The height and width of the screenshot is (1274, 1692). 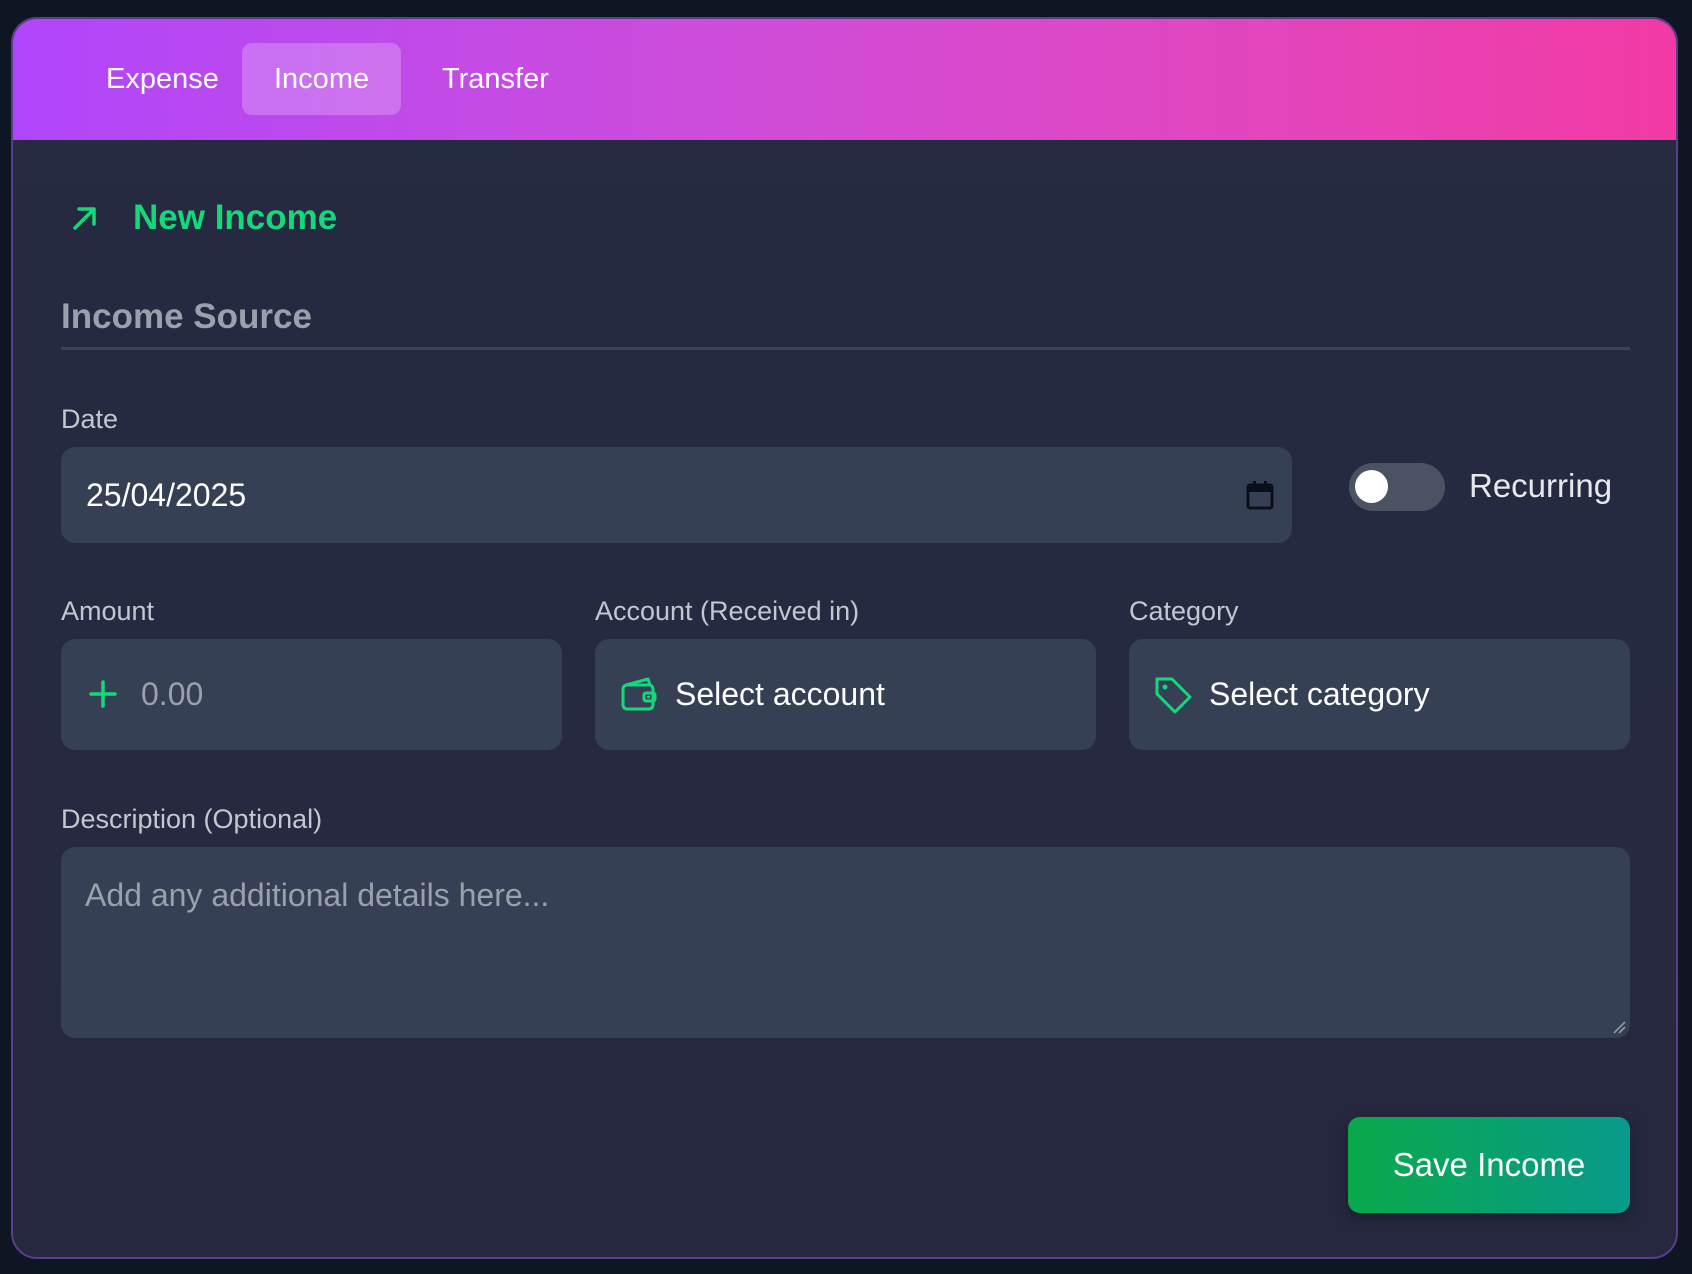 What do you see at coordinates (1173, 695) in the screenshot?
I see `tag-icon` at bounding box center [1173, 695].